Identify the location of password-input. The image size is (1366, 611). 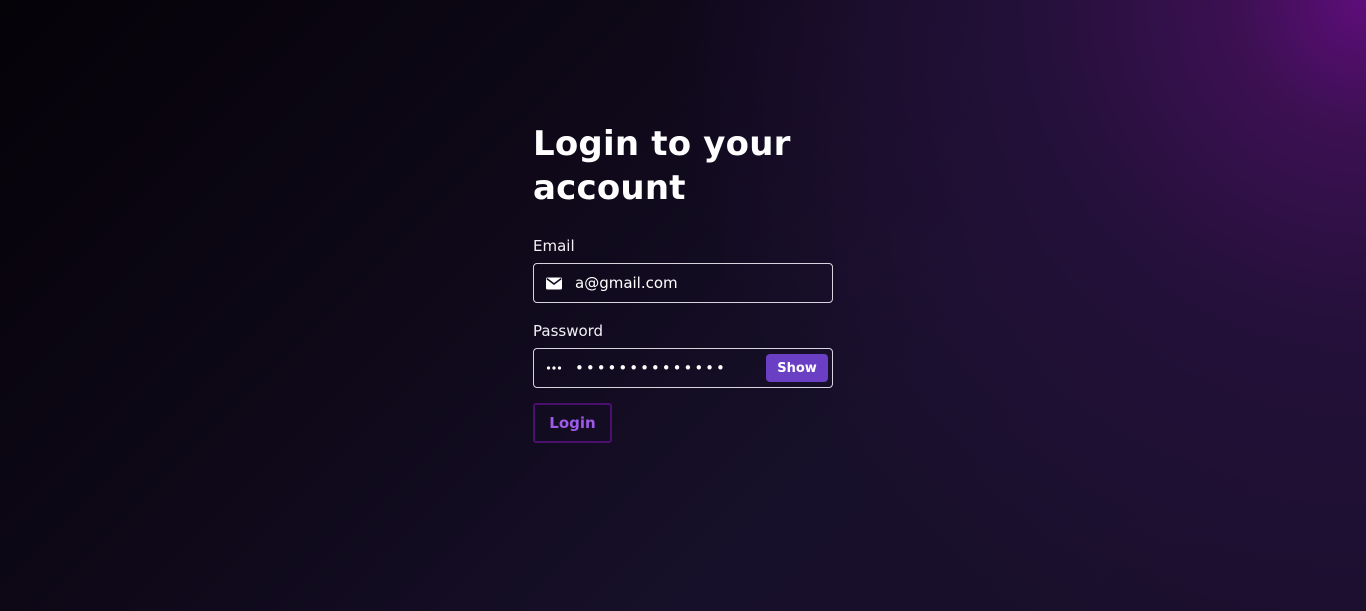
(670, 368).